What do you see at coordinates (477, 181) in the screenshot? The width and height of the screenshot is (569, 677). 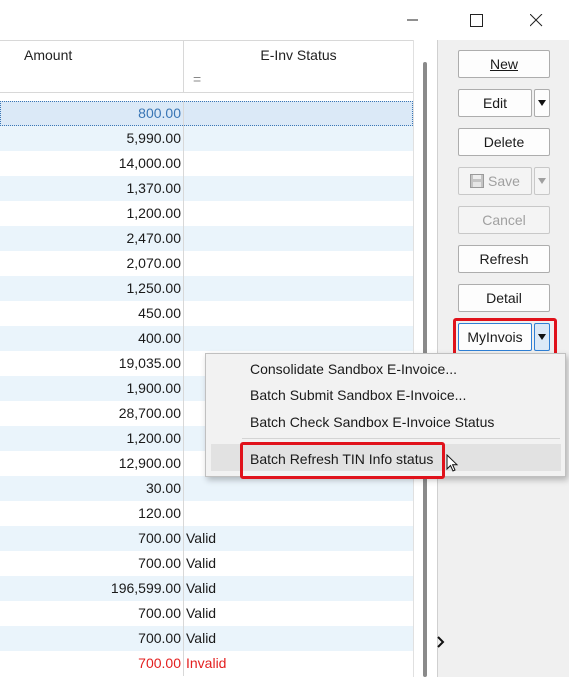 I see `save-icon` at bounding box center [477, 181].